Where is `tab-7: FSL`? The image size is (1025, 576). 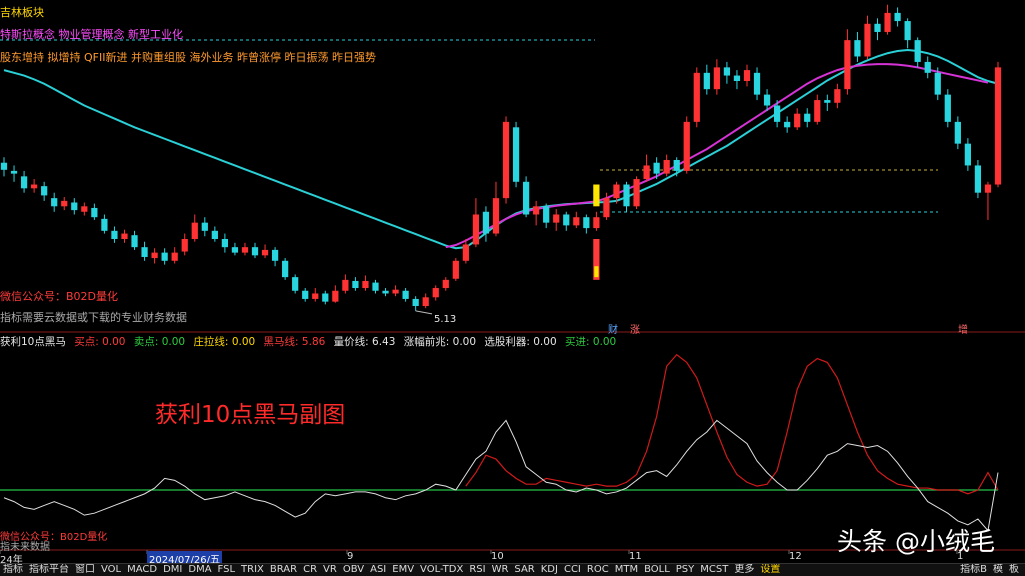 tab-7: FSL is located at coordinates (227, 570).